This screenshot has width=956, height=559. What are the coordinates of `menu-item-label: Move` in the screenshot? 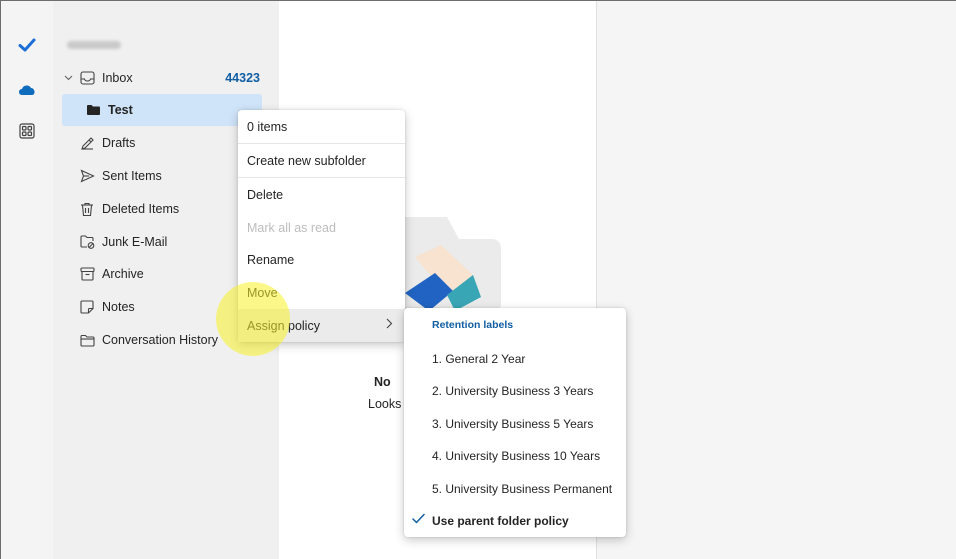 It's located at (262, 292).